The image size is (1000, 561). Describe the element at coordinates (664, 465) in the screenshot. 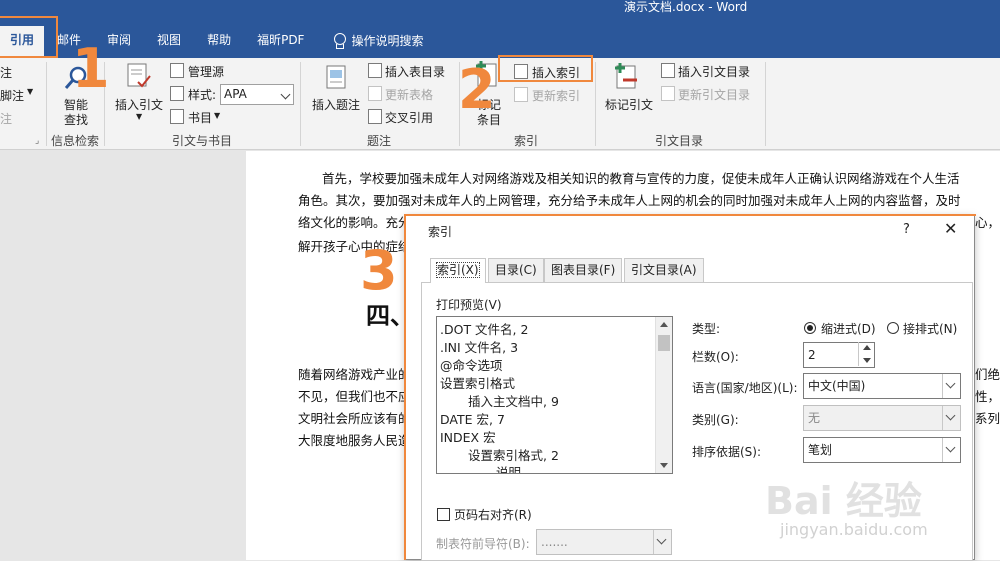

I see `scroll-down-icon` at that location.